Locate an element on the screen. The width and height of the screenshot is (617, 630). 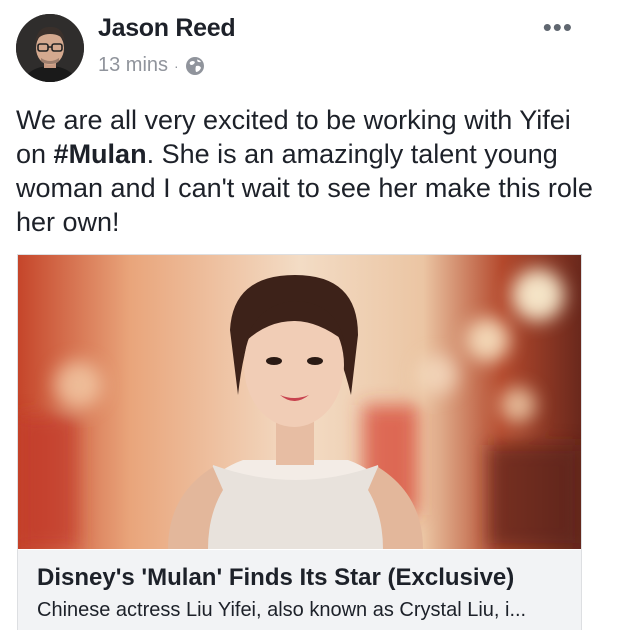
globe-icon is located at coordinates (195, 66).